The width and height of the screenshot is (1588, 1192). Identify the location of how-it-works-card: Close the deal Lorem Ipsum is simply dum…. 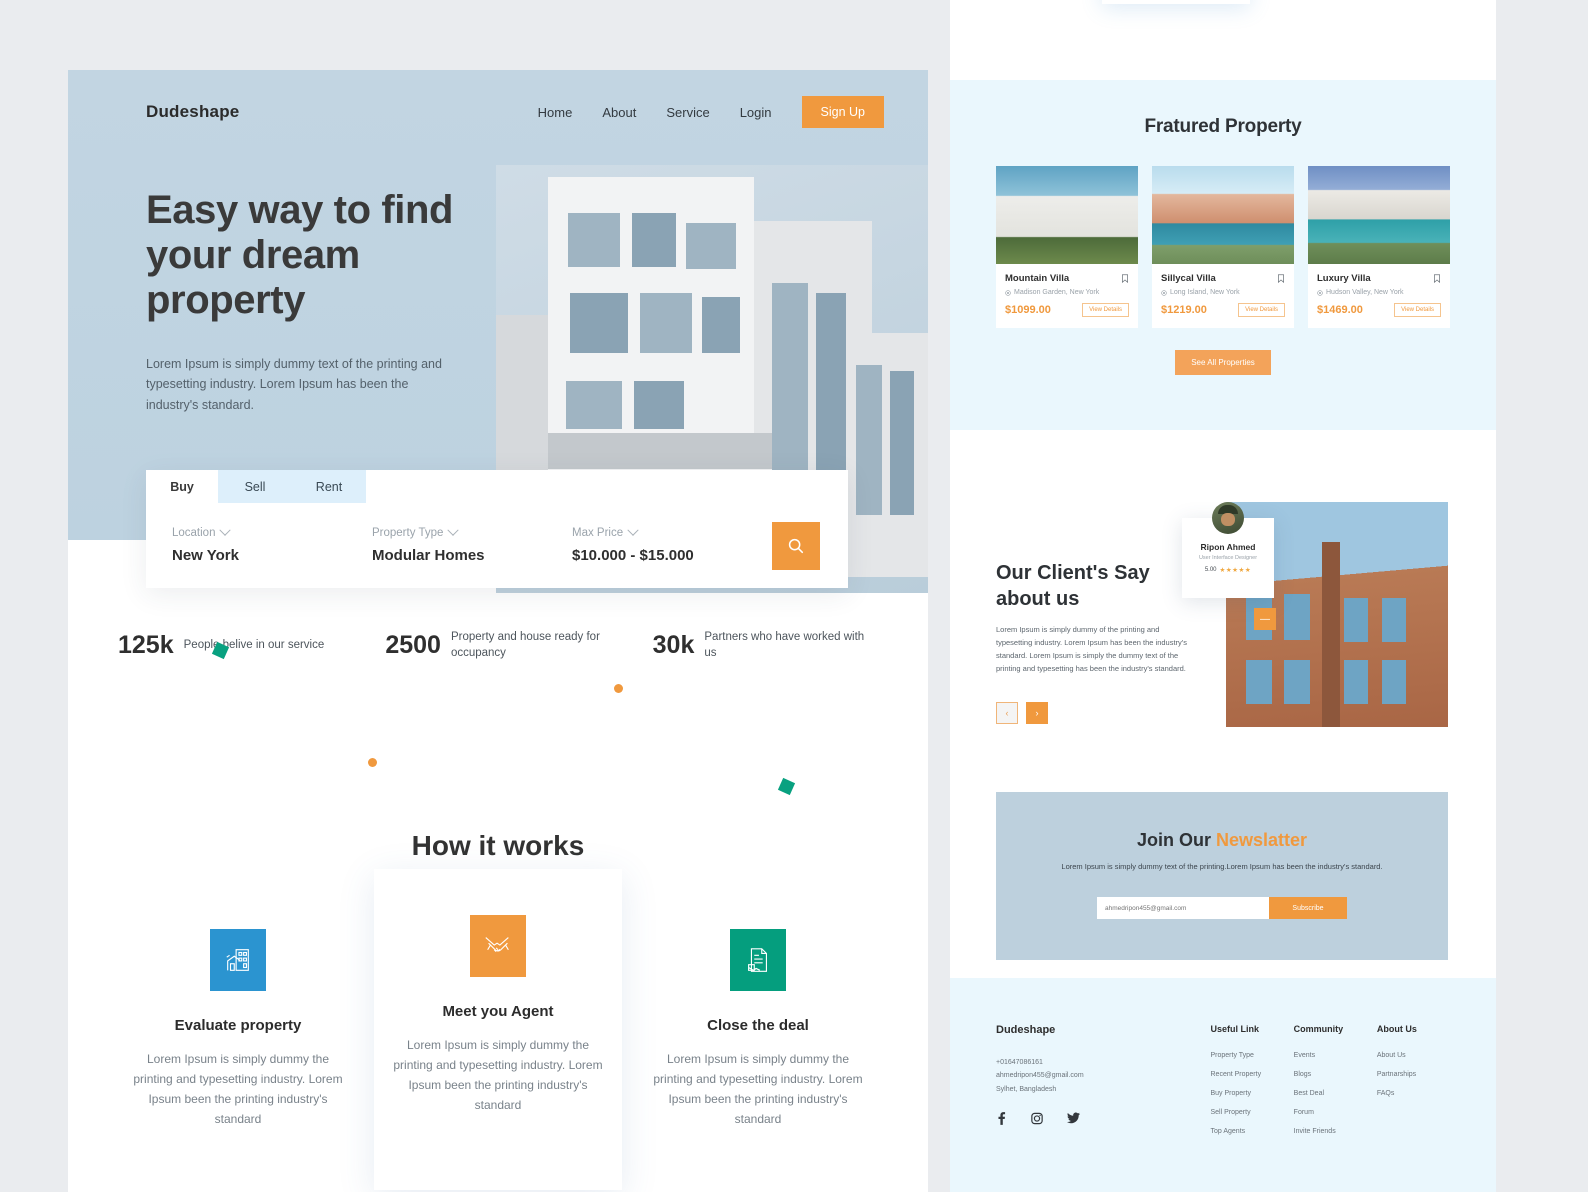
(758, 1037).